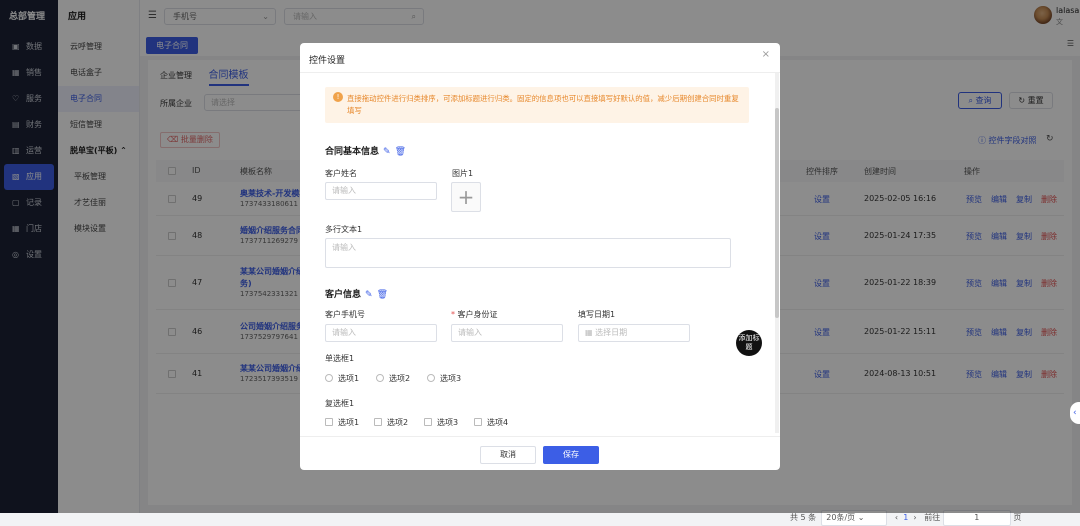 The height and width of the screenshot is (526, 1080). Describe the element at coordinates (896, 517) in the screenshot. I see `prev-page-icon: ‹` at that location.